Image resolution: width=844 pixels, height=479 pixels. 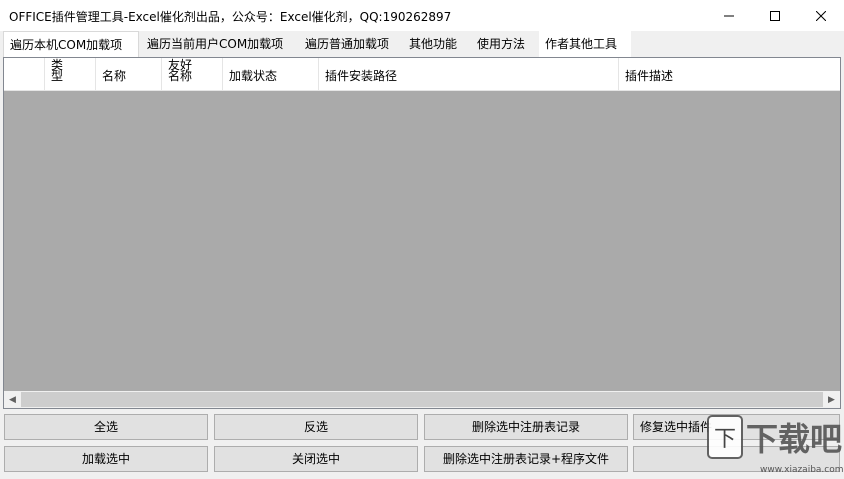 What do you see at coordinates (106, 427) in the screenshot?
I see `select-all-button: 全选` at bounding box center [106, 427].